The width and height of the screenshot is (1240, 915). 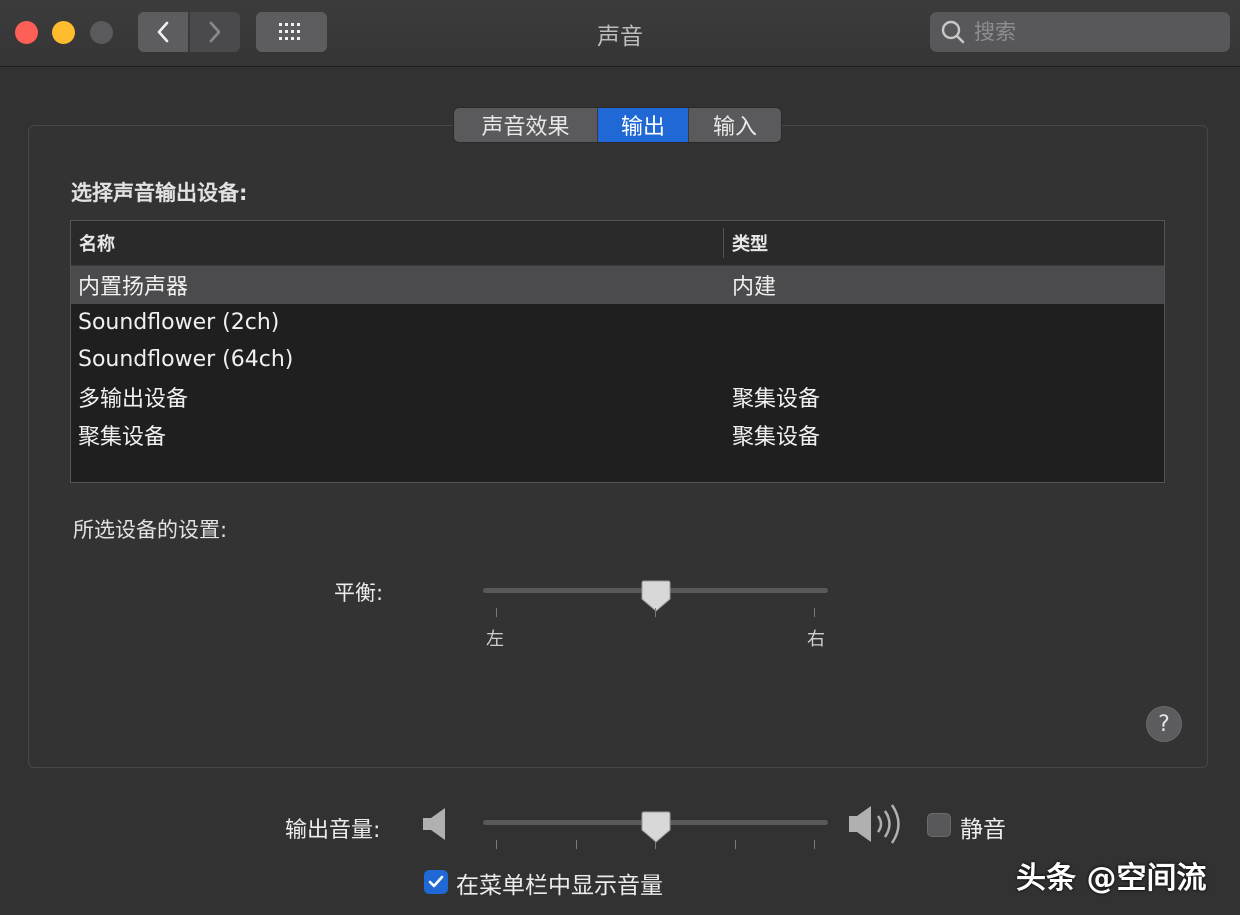 What do you see at coordinates (122, 437) in the screenshot?
I see `device-name: 聚集设备` at bounding box center [122, 437].